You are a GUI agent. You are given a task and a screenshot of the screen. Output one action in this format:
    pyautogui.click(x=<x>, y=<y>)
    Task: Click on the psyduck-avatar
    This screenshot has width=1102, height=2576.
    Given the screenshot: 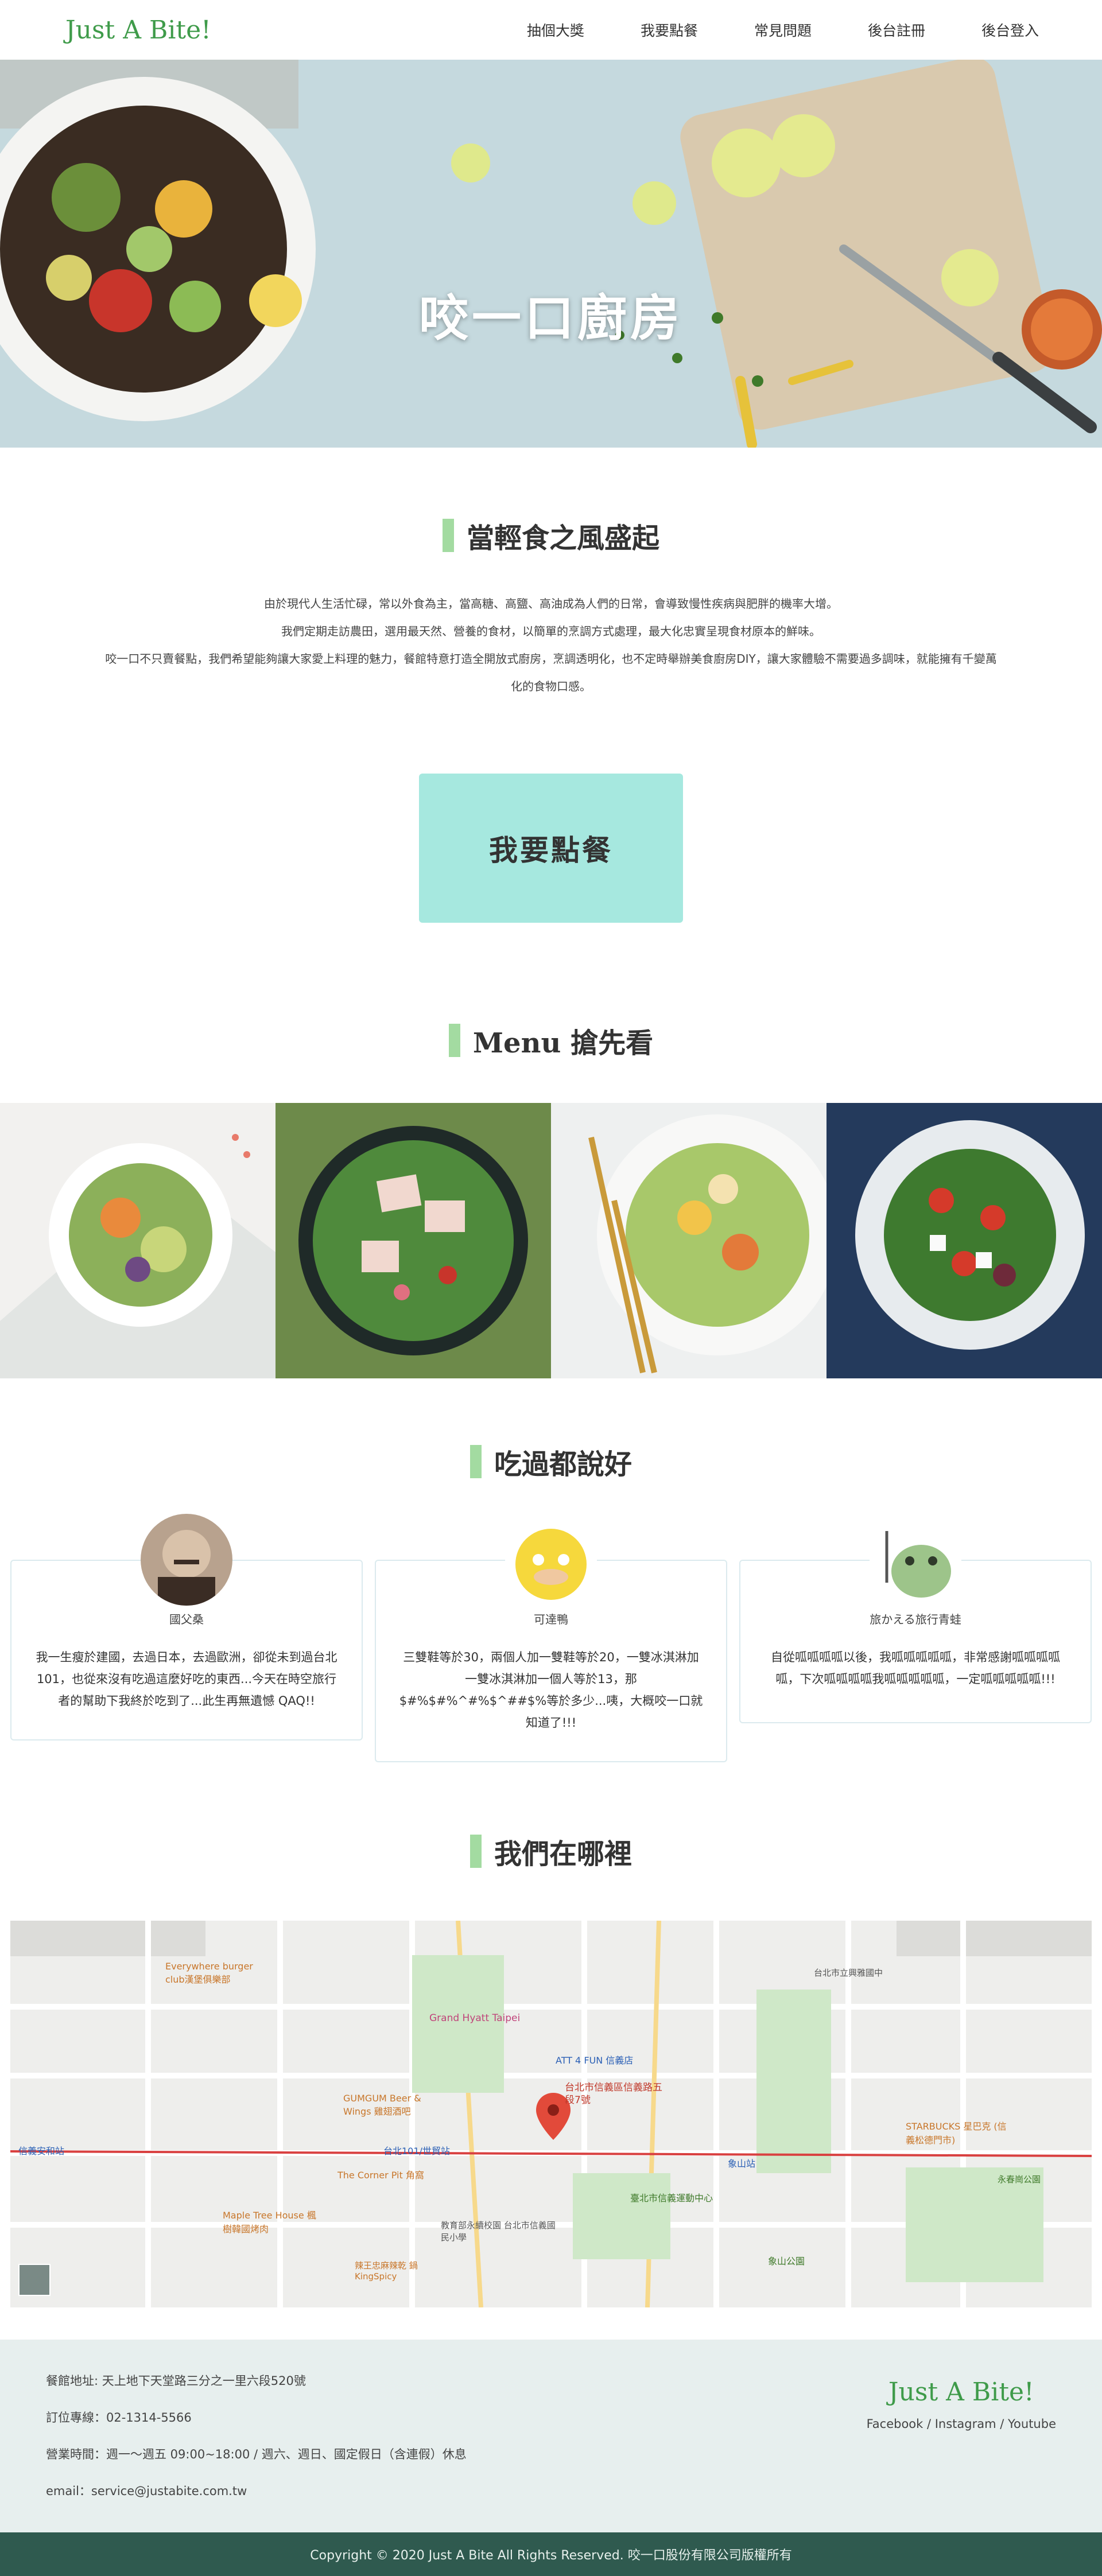 What is the action you would take?
    pyautogui.click(x=551, y=1560)
    